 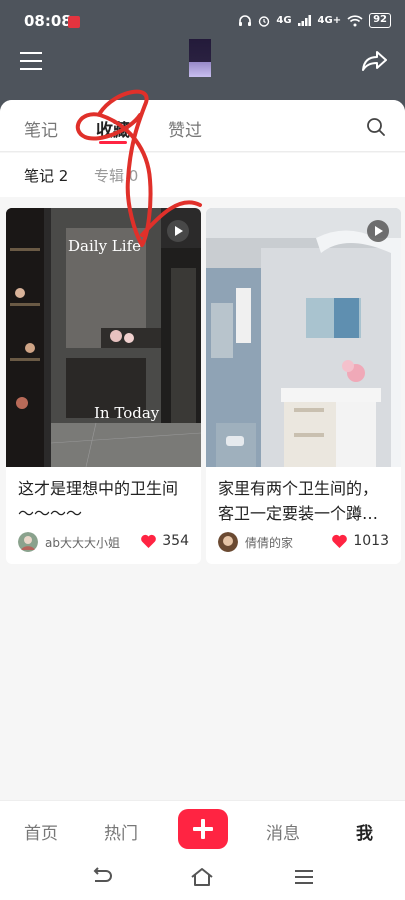 What do you see at coordinates (41, 128) in the screenshot?
I see `tab-notes: 笔记` at bounding box center [41, 128].